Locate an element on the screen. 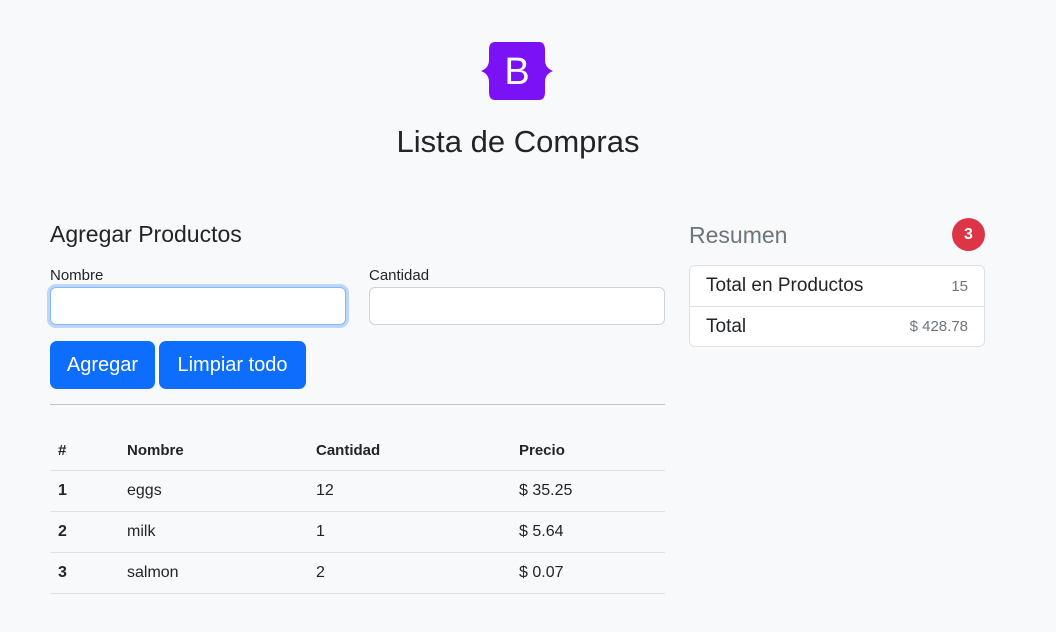 The width and height of the screenshot is (1056, 632). name-form-group: Nombre is located at coordinates (198, 295).